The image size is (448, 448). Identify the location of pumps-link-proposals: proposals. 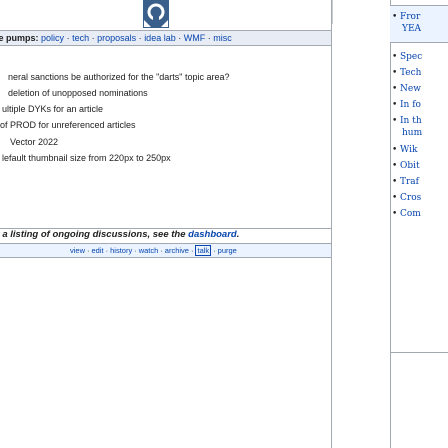
(116, 38).